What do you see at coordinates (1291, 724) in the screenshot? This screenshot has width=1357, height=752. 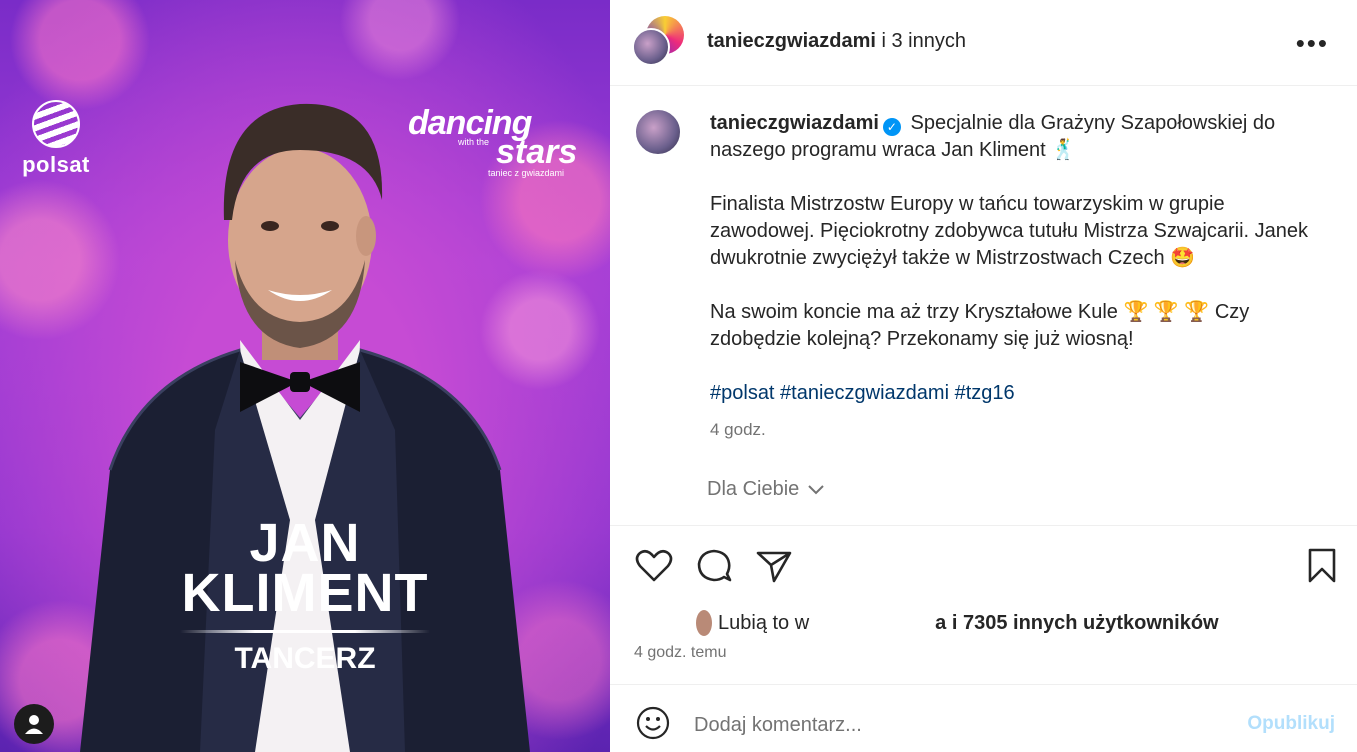 I see `post-comment-button: Opublikuj` at bounding box center [1291, 724].